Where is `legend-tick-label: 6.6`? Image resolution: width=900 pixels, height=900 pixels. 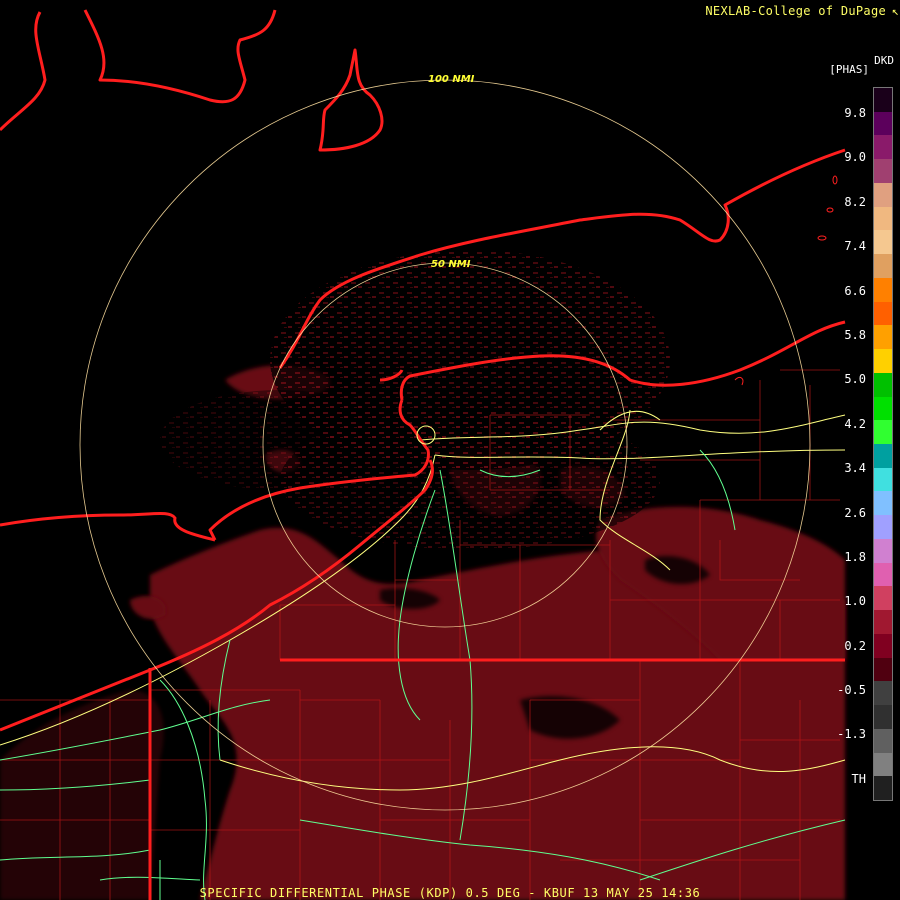 legend-tick-label: 6.6 is located at coordinates (855, 291).